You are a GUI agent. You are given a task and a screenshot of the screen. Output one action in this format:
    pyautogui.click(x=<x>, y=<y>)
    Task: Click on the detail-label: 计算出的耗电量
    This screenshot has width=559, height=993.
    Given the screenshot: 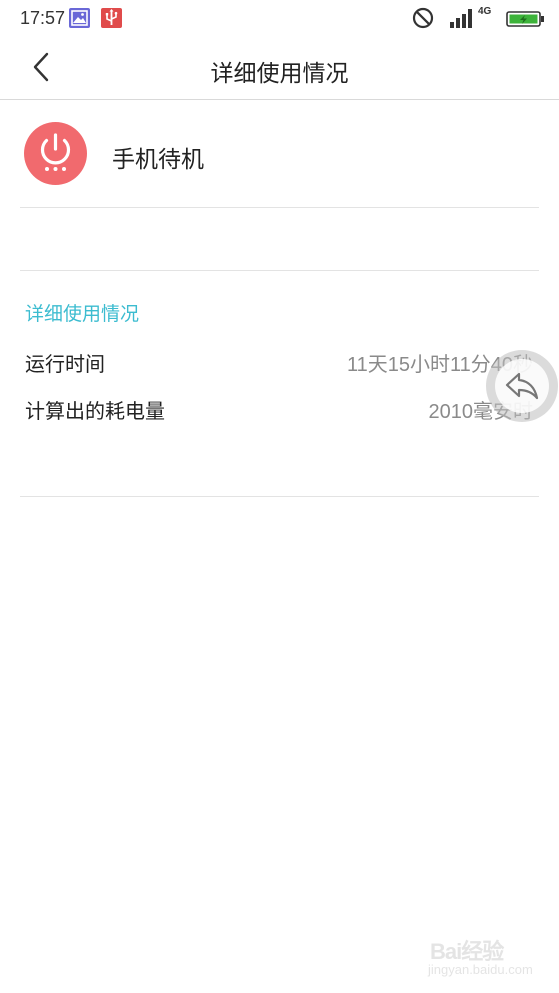 What is the action you would take?
    pyautogui.click(x=95, y=411)
    